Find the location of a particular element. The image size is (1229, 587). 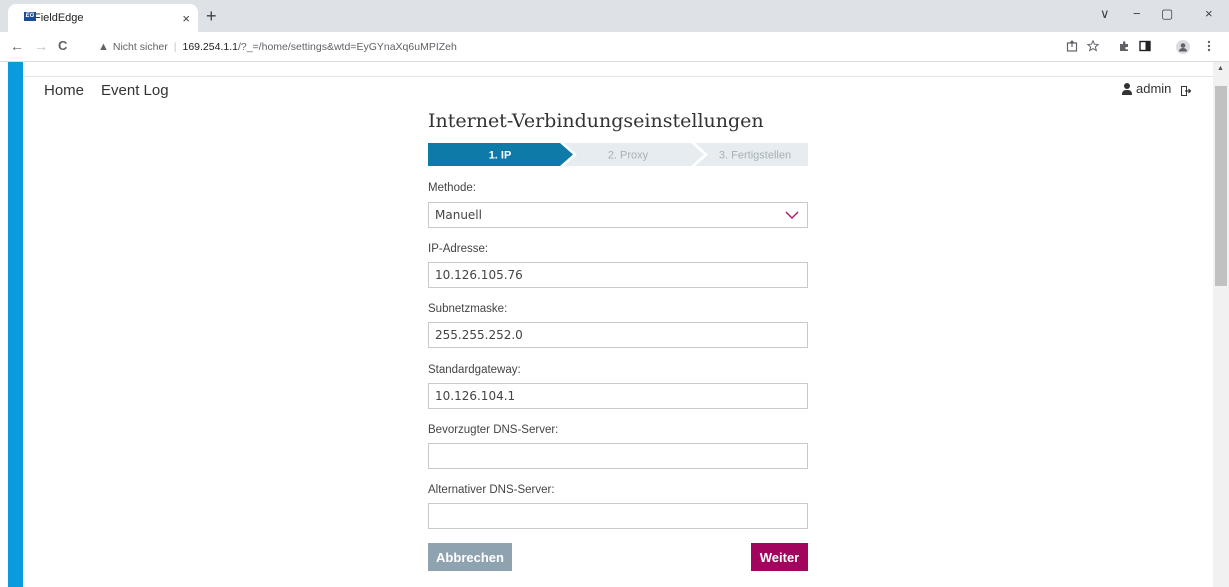

cancel-button: Abbrechen is located at coordinates (470, 557).